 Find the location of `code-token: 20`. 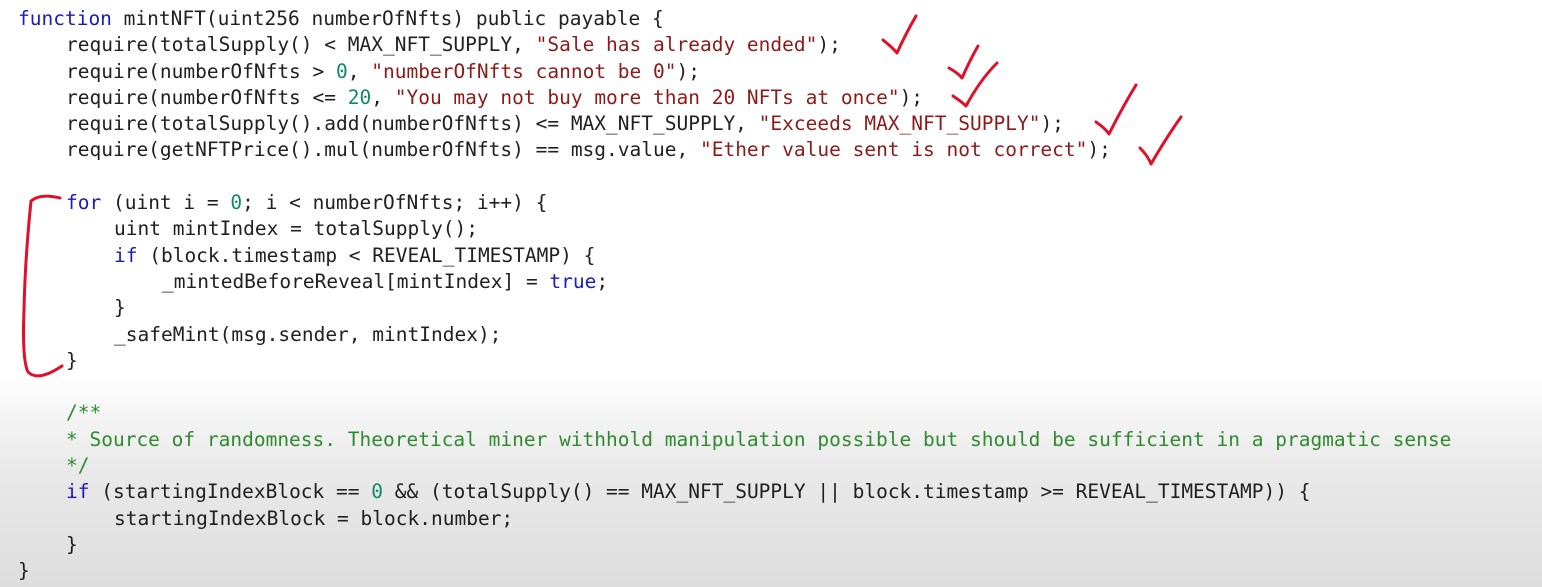

code-token: 20 is located at coordinates (359, 97).